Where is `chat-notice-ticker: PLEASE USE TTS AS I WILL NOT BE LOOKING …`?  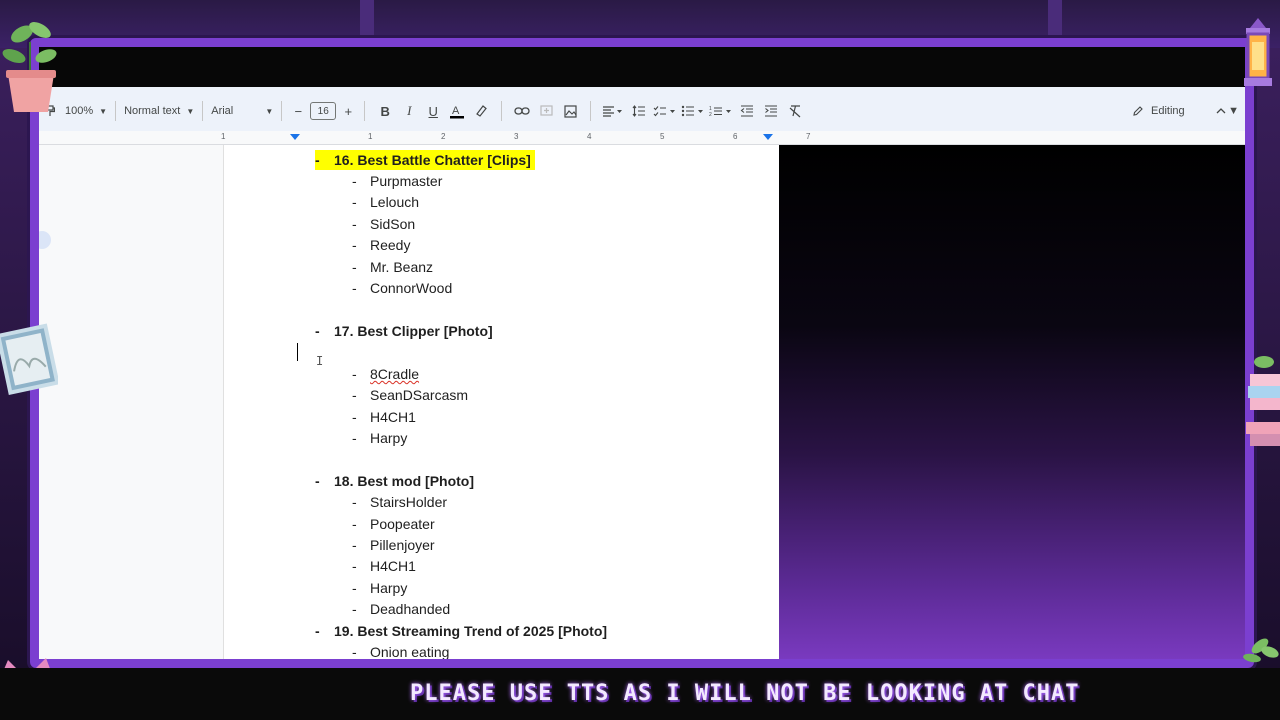 chat-notice-ticker: PLEASE USE TTS AS I WILL NOT BE LOOKING … is located at coordinates (745, 693).